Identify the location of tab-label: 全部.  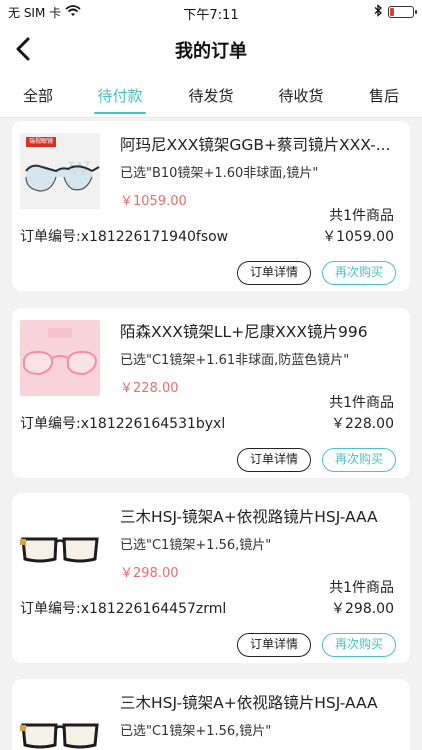
(37, 96).